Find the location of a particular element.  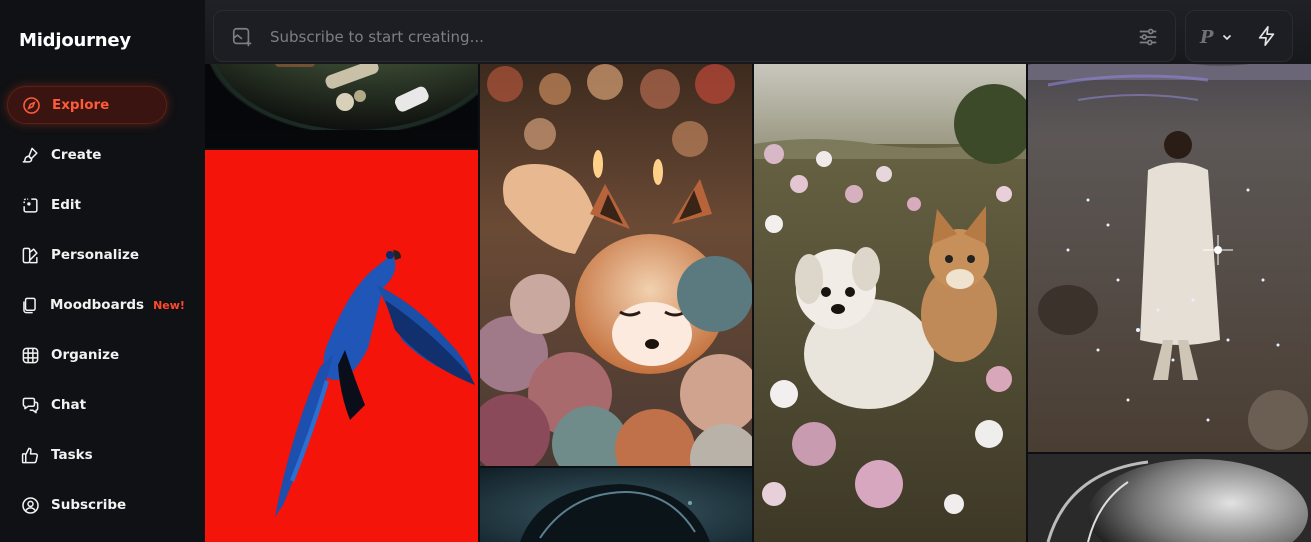

sidebar-item-create: Create is located at coordinates (87, 155).